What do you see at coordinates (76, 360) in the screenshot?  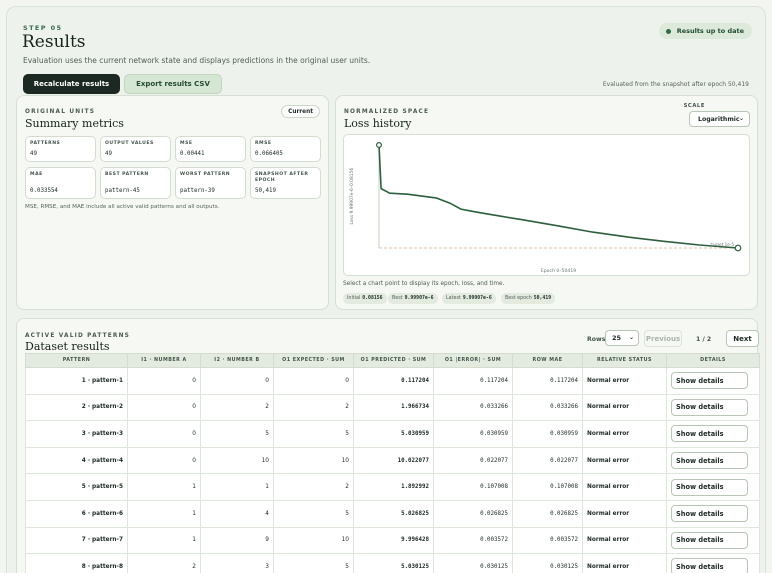 I see `col-pattern: PATTERN` at bounding box center [76, 360].